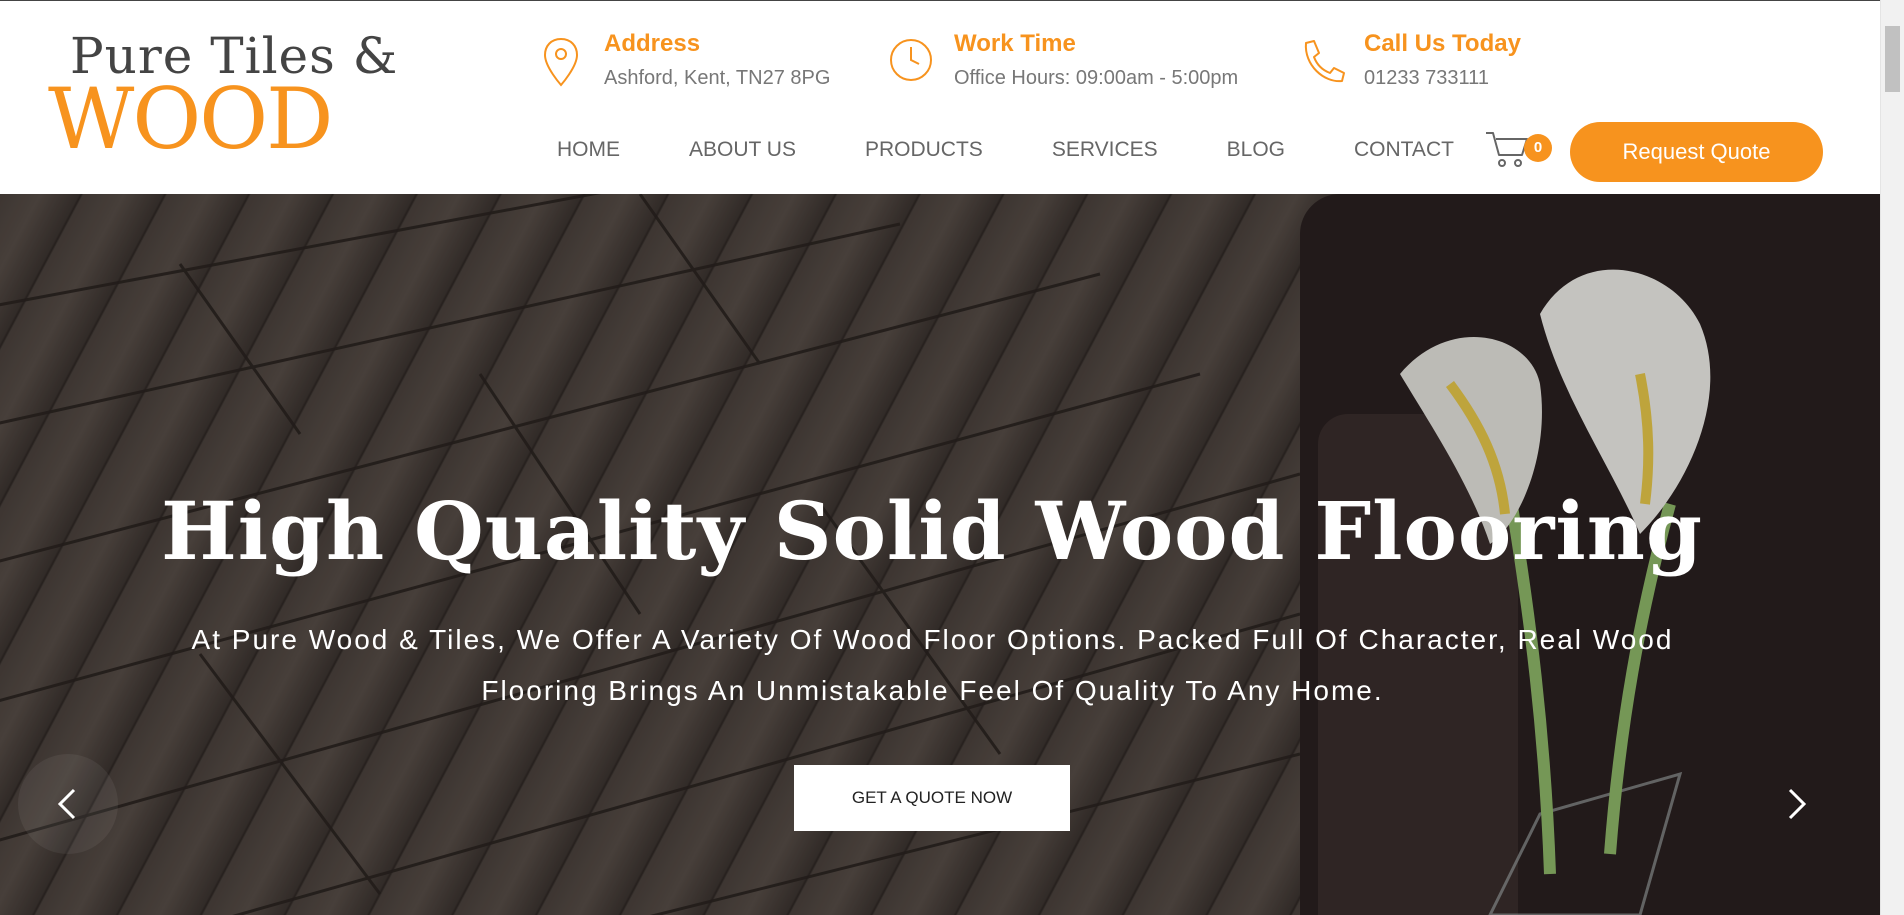 This screenshot has width=1904, height=915. What do you see at coordinates (911, 60) in the screenshot?
I see `clock-icon` at bounding box center [911, 60].